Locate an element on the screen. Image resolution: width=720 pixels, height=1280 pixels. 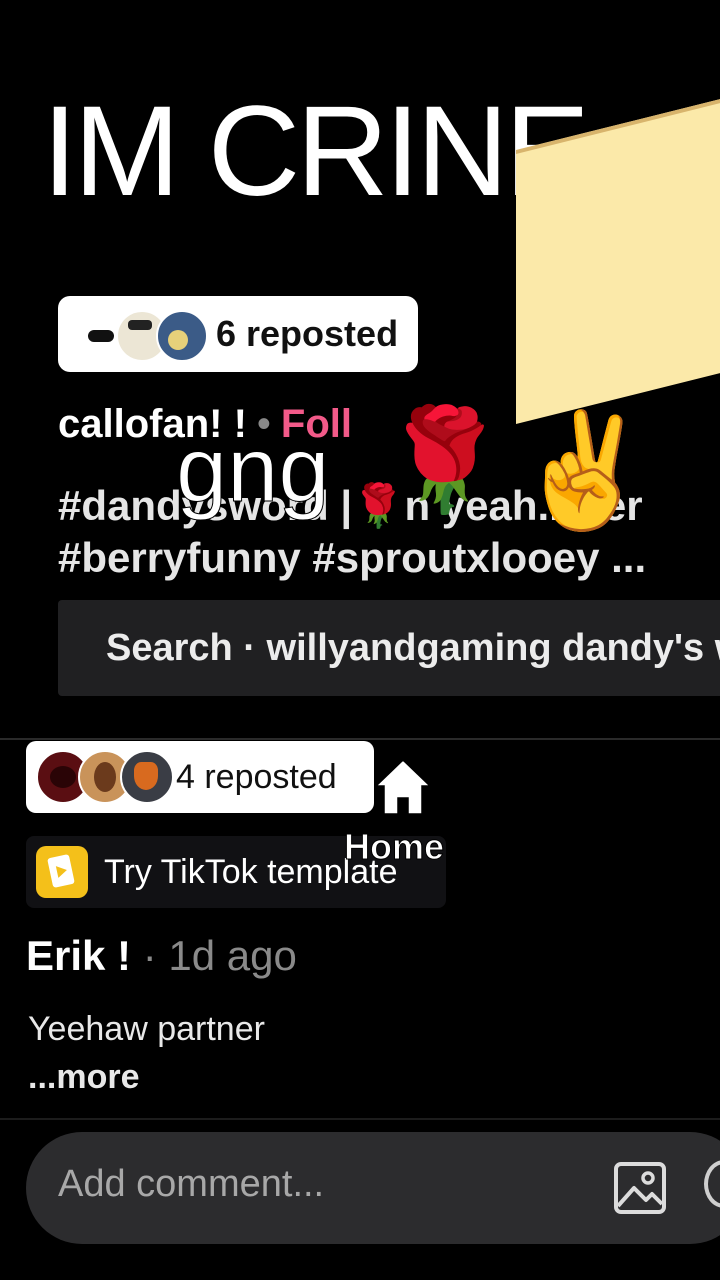
overlay-title: IM CRINE is located at coordinates (316, 152).